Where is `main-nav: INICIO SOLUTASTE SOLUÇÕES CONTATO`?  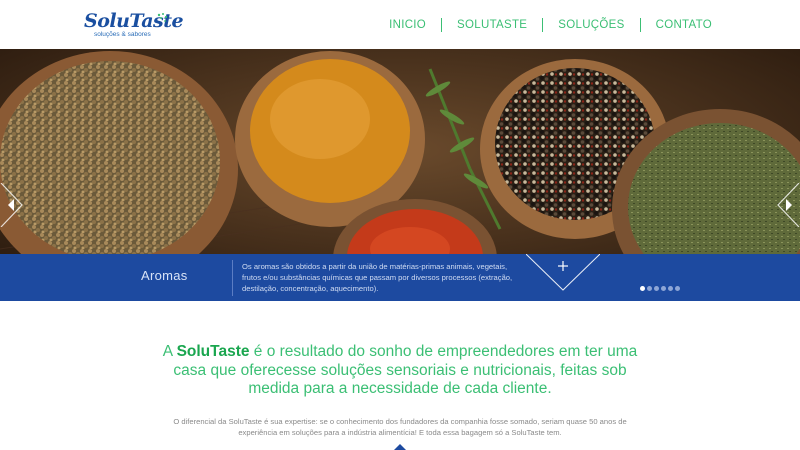 main-nav: INICIO SOLUTASTE SOLUÇÕES CONTATO is located at coordinates (543, 25).